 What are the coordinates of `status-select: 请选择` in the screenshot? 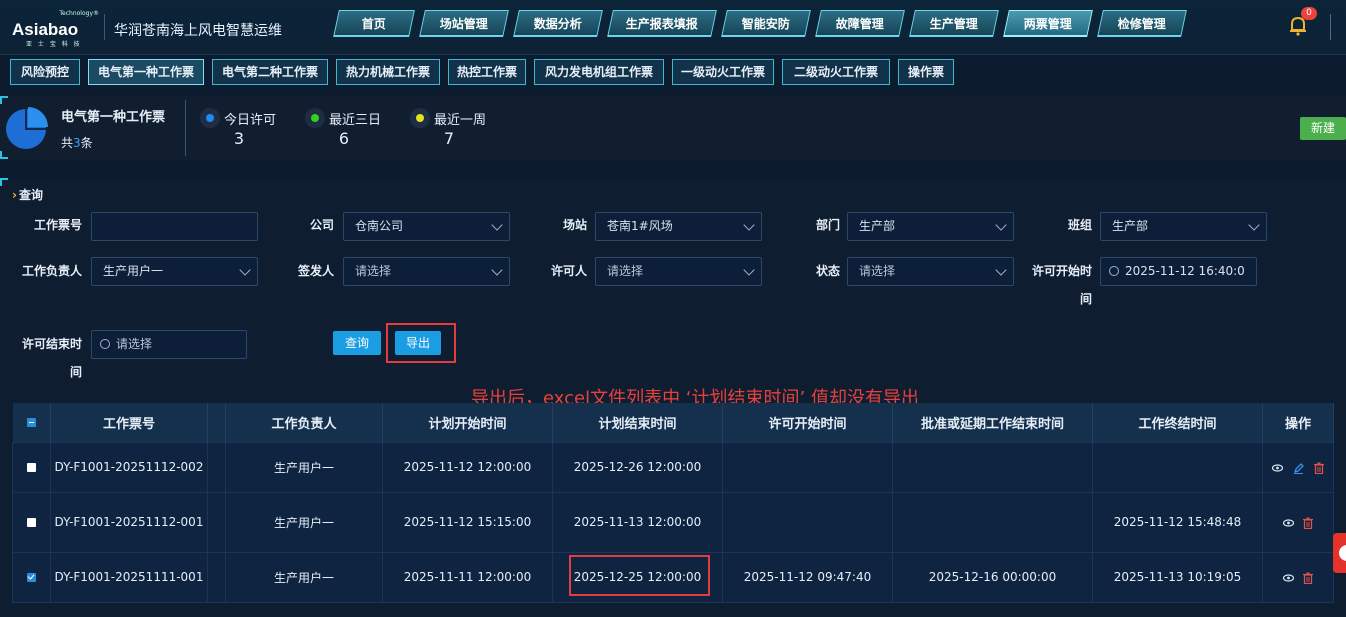 It's located at (930, 271).